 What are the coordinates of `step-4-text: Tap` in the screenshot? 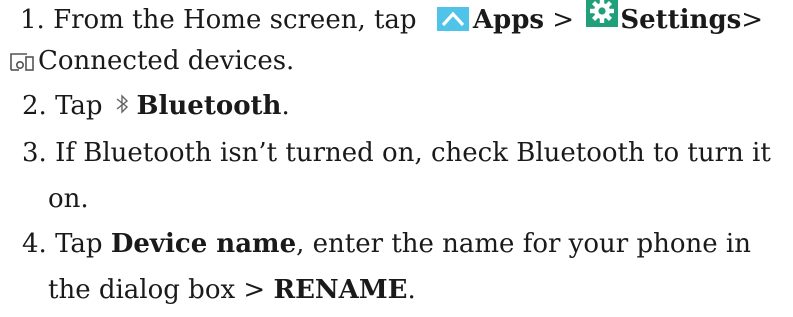 It's located at (79, 244).